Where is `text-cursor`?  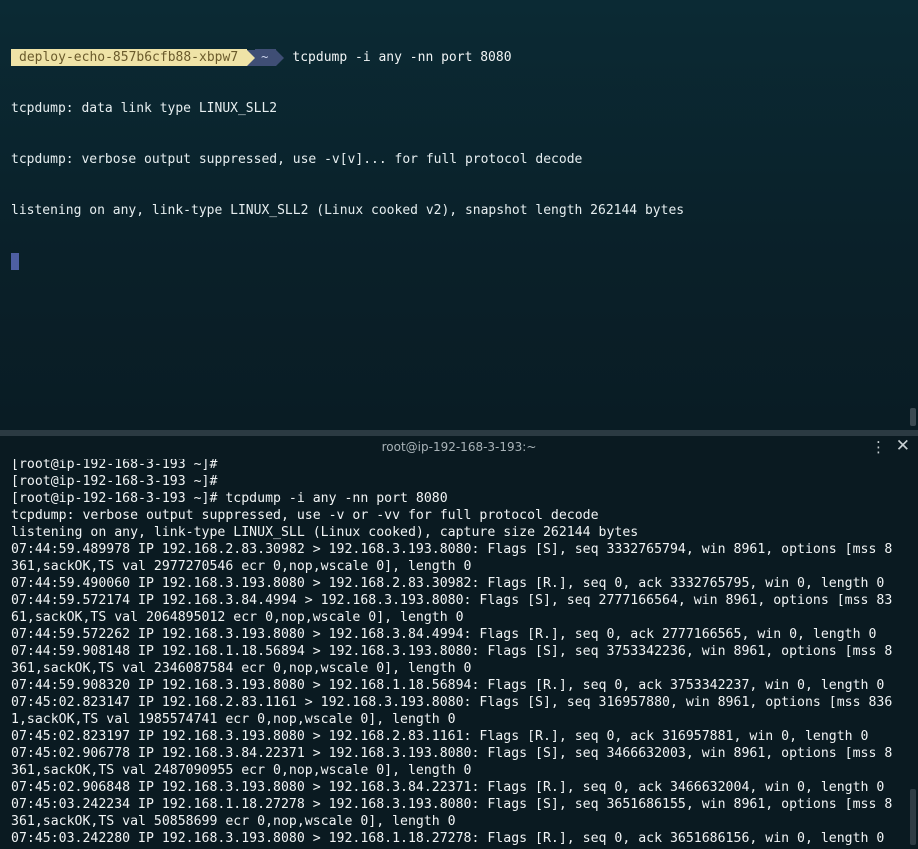 text-cursor is located at coordinates (15, 261).